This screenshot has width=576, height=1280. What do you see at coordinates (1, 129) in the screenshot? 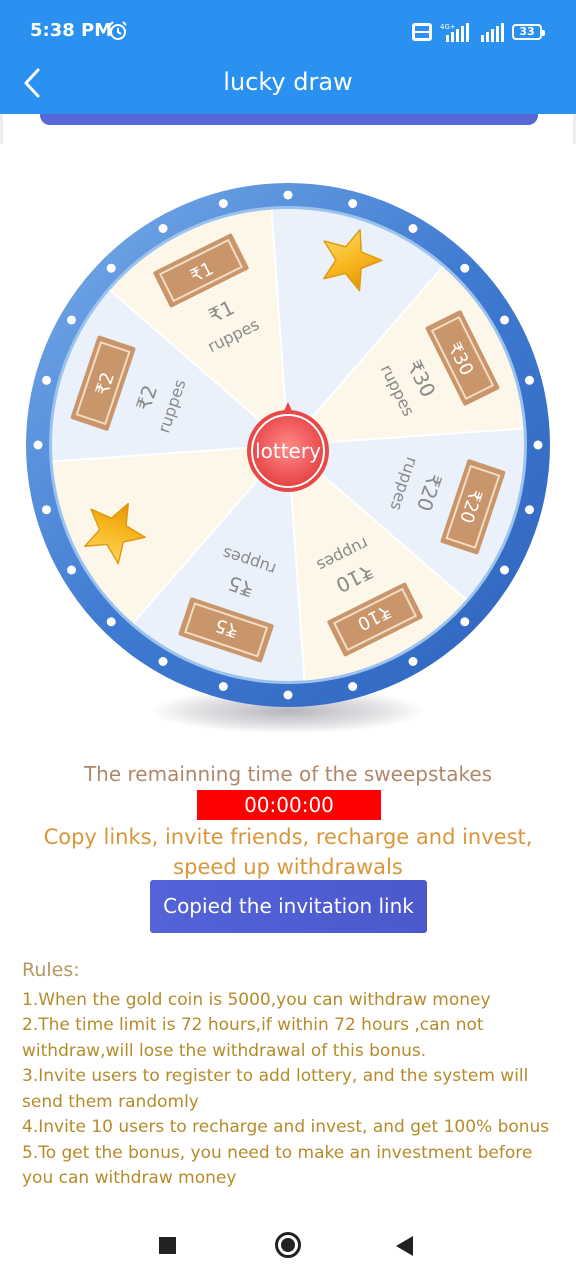
I see `left-edge` at bounding box center [1, 129].